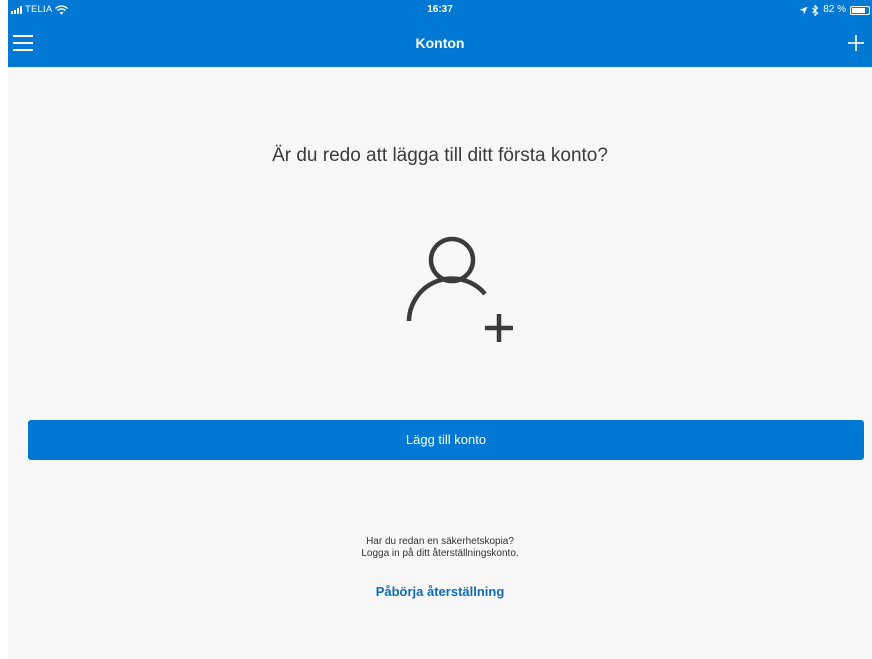 Image resolution: width=872 pixels, height=659 pixels. Describe the element at coordinates (803, 10) in the screenshot. I see `location-arrow-icon` at that location.